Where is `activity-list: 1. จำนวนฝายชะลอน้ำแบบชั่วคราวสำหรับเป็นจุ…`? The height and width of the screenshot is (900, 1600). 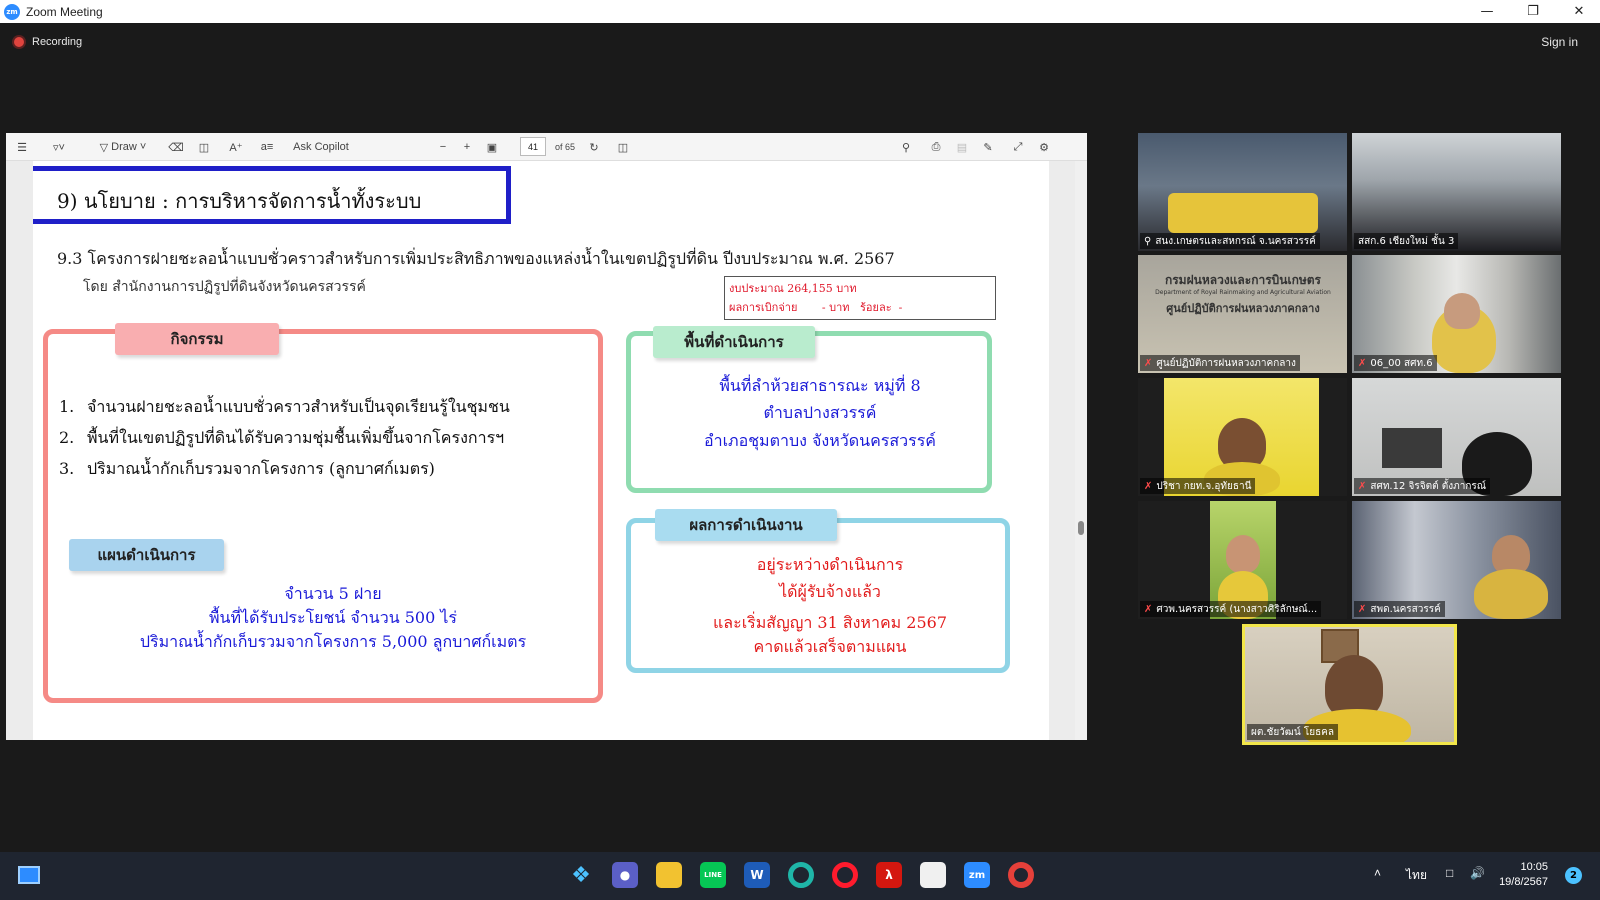
activity-list: 1. จำนวนฝายชะลอน้ำแบบชั่วคราวสำหรับเป็นจุ… is located at coordinates (284, 437).